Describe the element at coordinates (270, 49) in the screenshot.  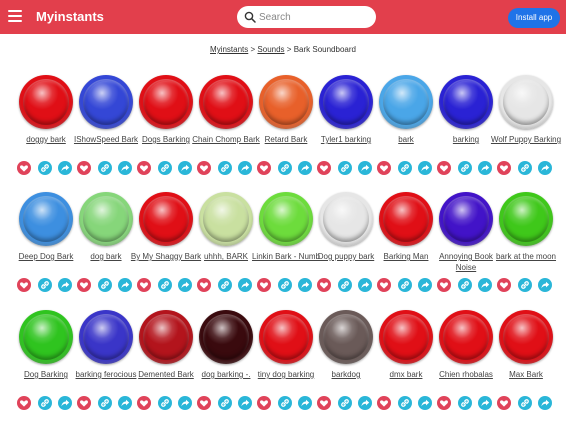
I see `breadcrumb-sounds-link: Sounds` at that location.